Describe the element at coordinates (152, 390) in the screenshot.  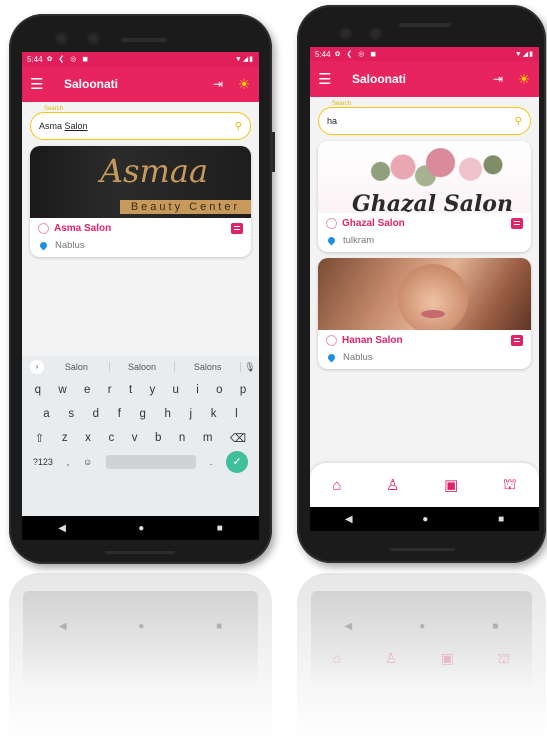
I see `key: y` at that location.